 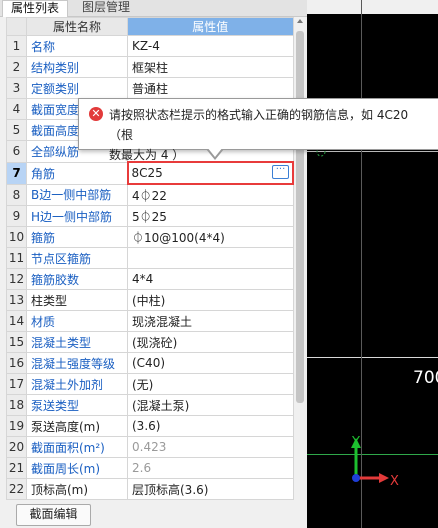 What do you see at coordinates (77, 67) in the screenshot?
I see `row-name: 结构类别` at bounding box center [77, 67].